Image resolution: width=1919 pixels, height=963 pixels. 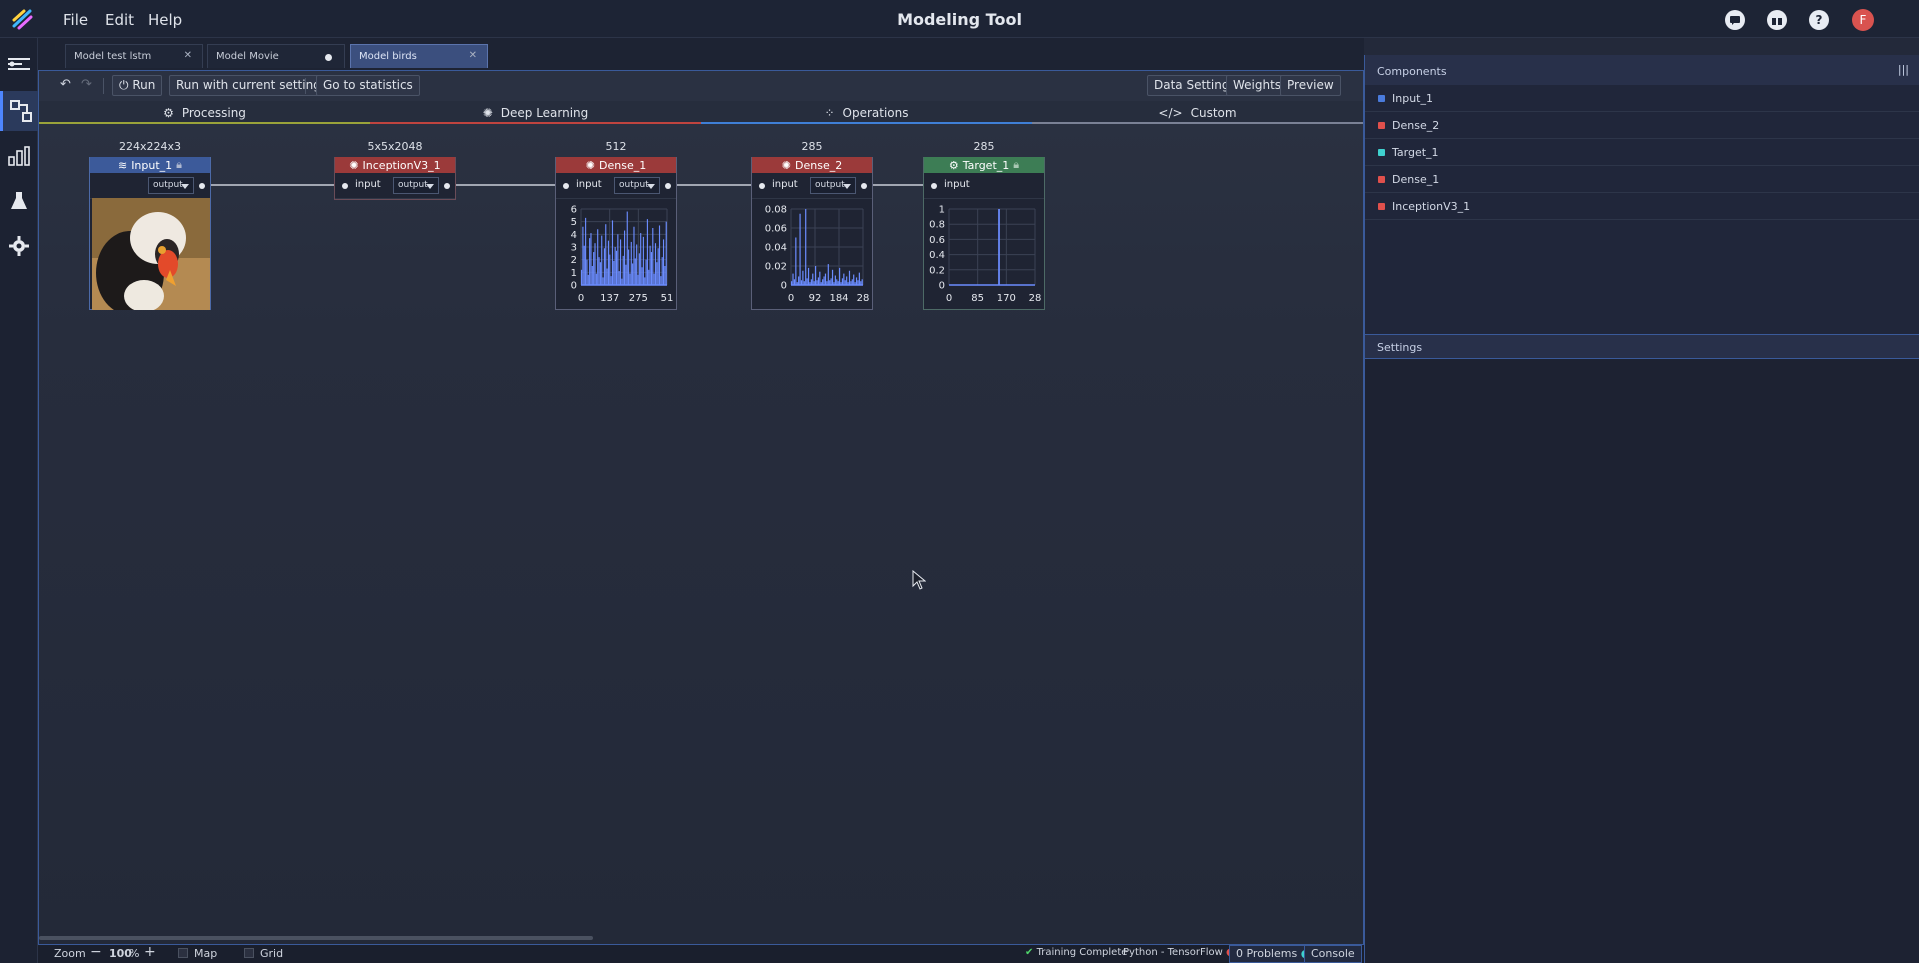 What do you see at coordinates (19, 246) in the screenshot?
I see `rail-settings-gear-icon` at bounding box center [19, 246].